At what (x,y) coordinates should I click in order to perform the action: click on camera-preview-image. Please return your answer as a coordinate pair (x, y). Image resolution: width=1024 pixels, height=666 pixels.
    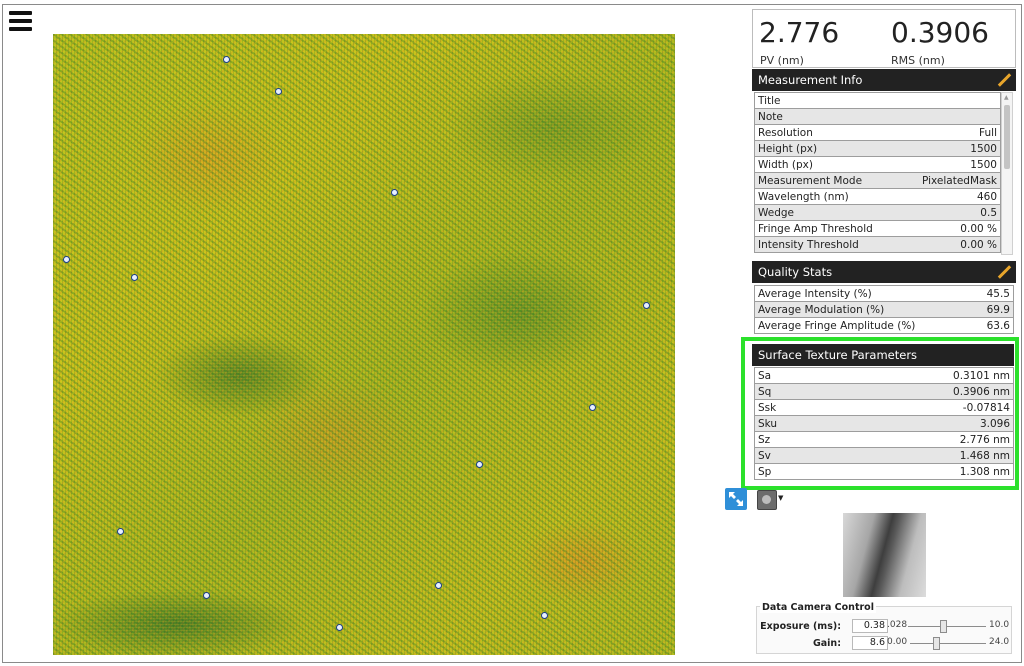
    Looking at the image, I should click on (884, 555).